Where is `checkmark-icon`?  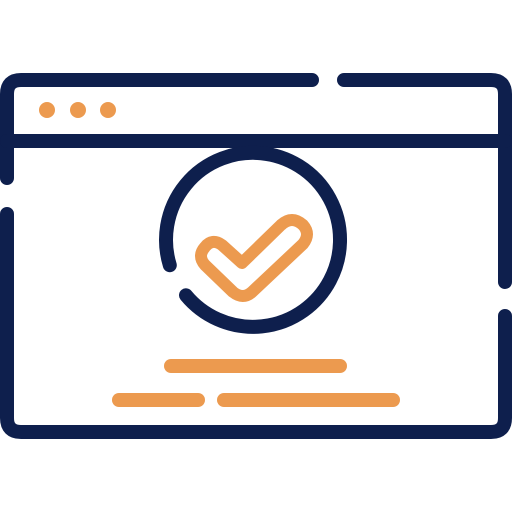 checkmark-icon is located at coordinates (254, 258).